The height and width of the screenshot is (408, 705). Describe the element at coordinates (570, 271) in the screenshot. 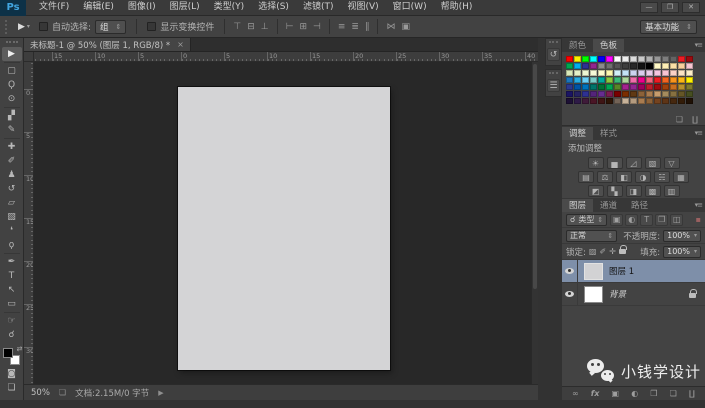

I see `visibility-toggle` at that location.